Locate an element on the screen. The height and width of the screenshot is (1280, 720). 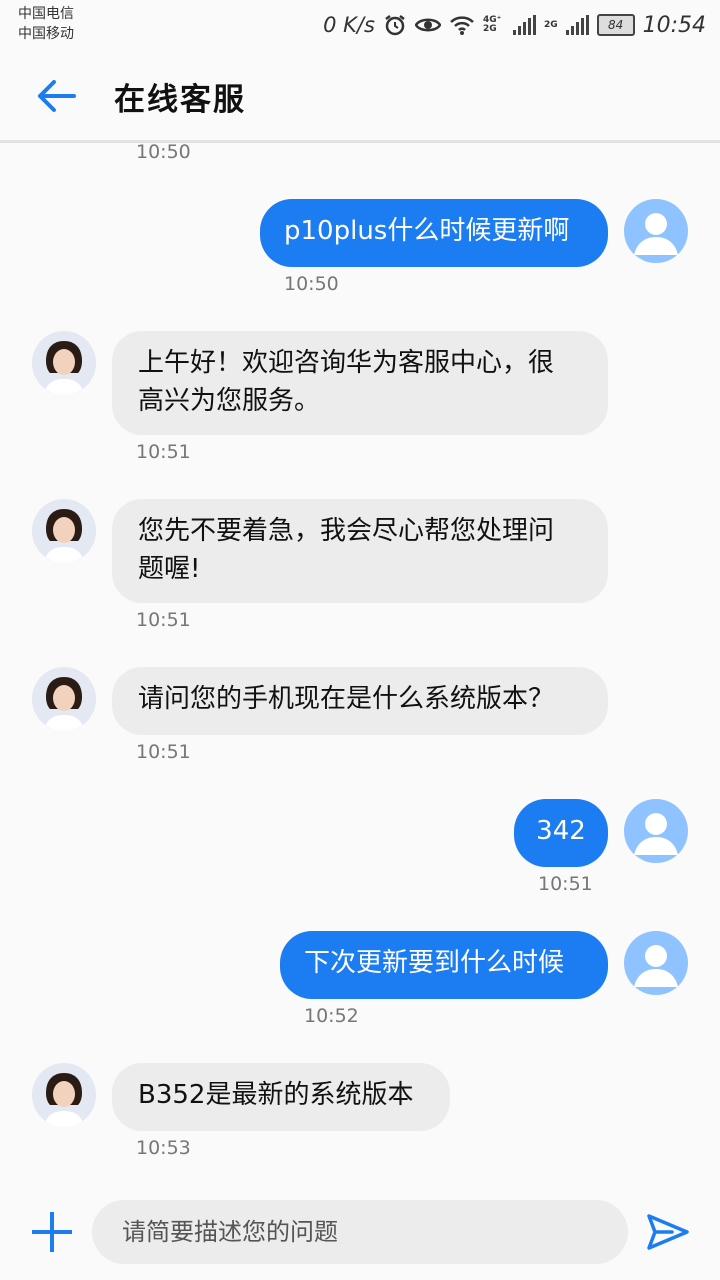
message-line: 高兴为您服务。 is located at coordinates (229, 401).